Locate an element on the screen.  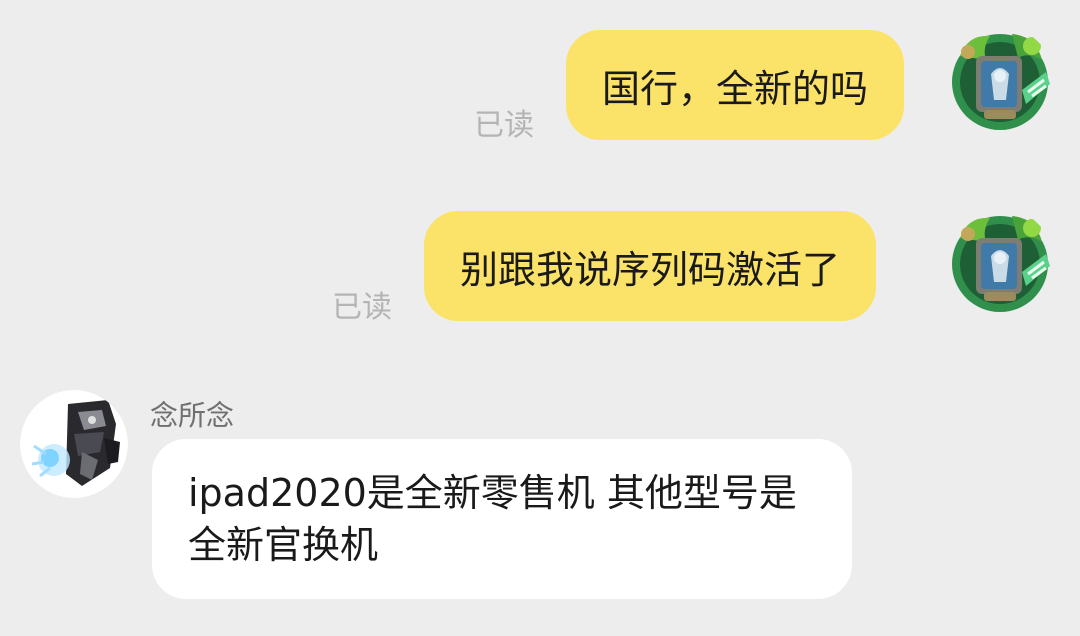
message-text: 国行，全新的吗 is located at coordinates (735, 88).